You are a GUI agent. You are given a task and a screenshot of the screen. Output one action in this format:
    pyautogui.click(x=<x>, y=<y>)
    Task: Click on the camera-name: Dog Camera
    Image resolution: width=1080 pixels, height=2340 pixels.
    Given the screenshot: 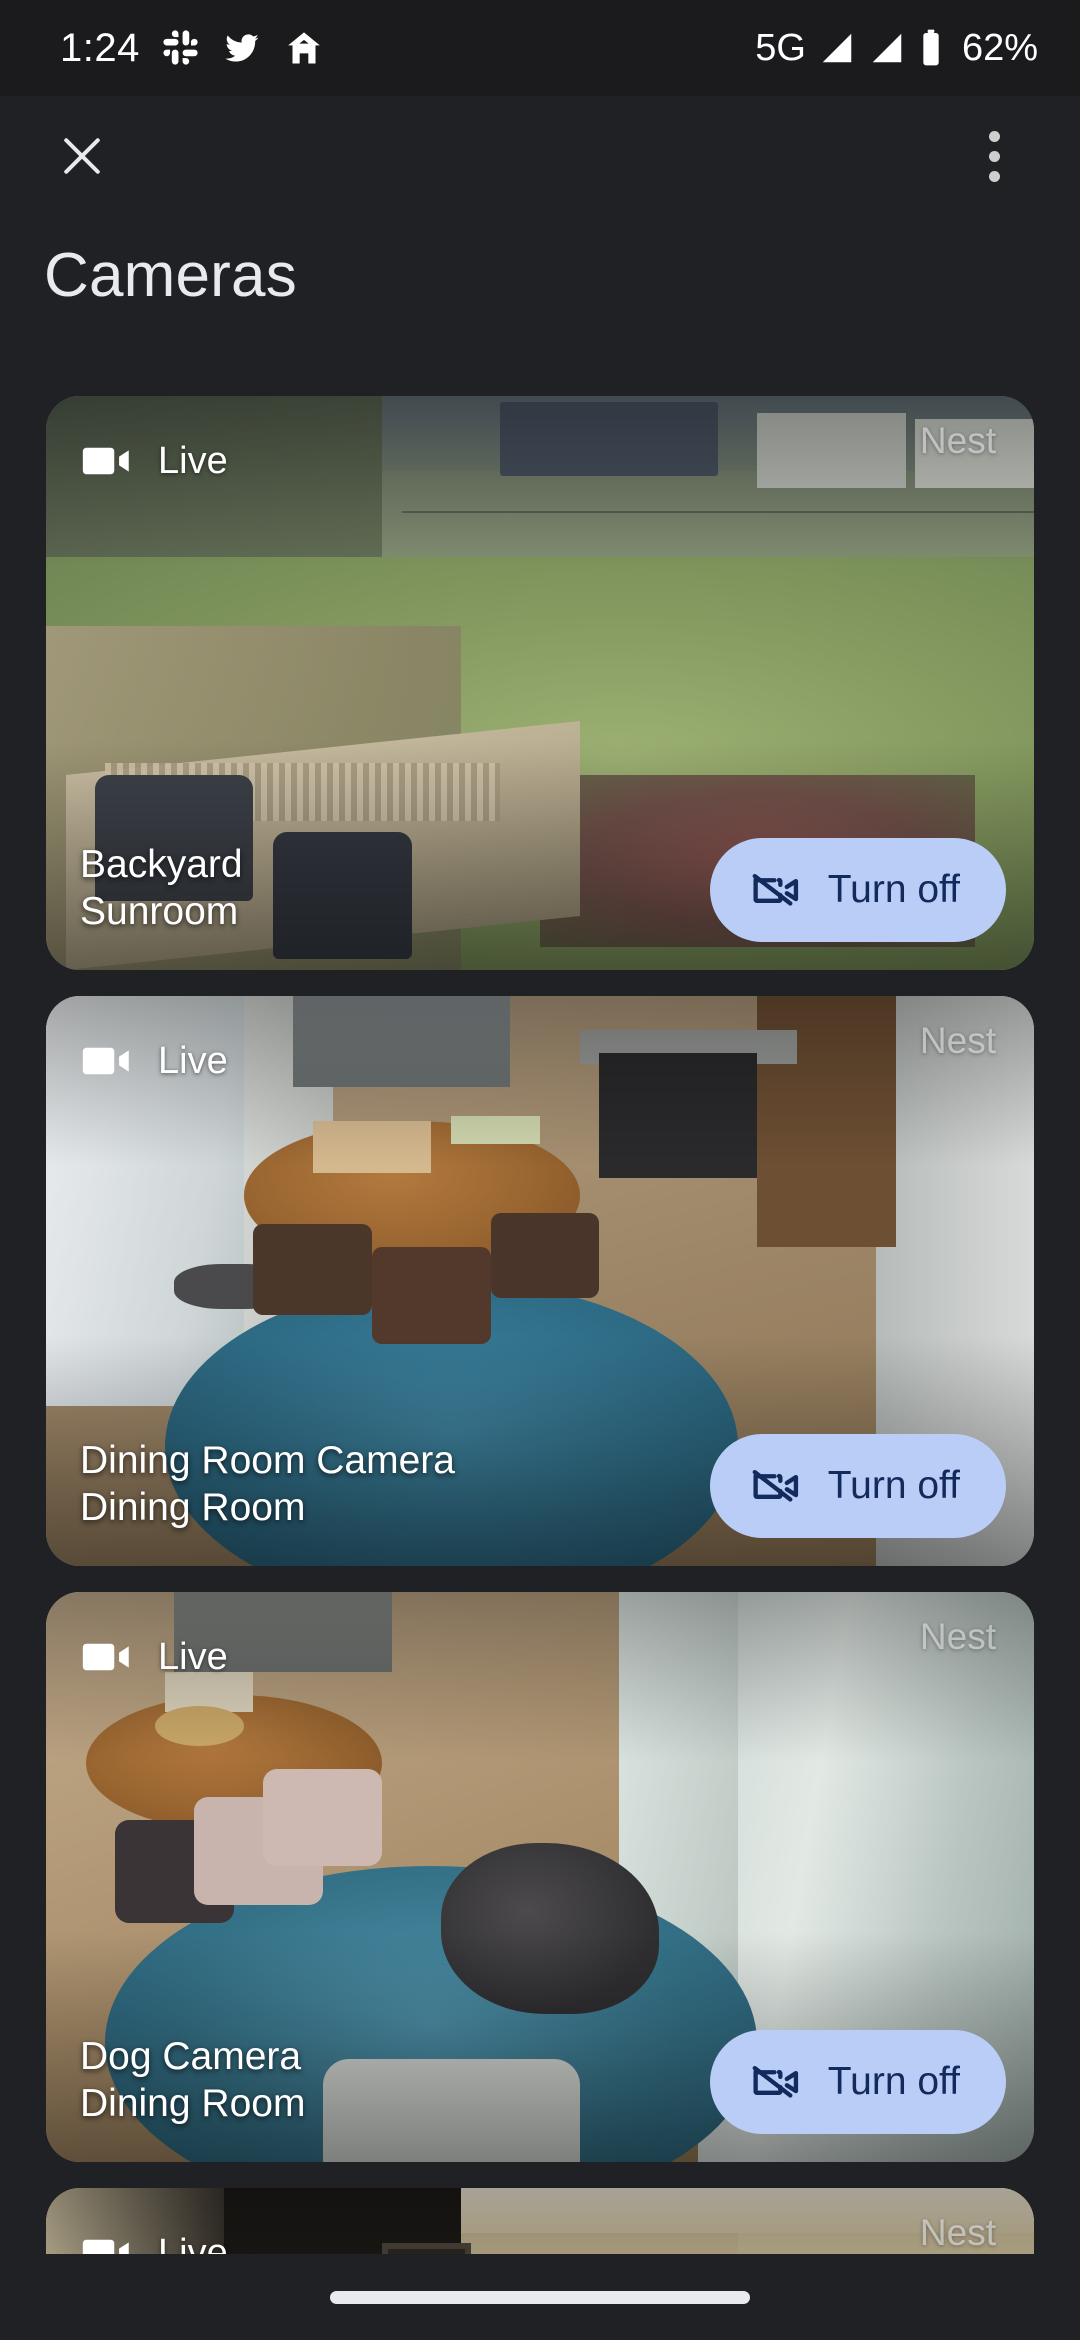 What is the action you would take?
    pyautogui.click(x=191, y=2056)
    